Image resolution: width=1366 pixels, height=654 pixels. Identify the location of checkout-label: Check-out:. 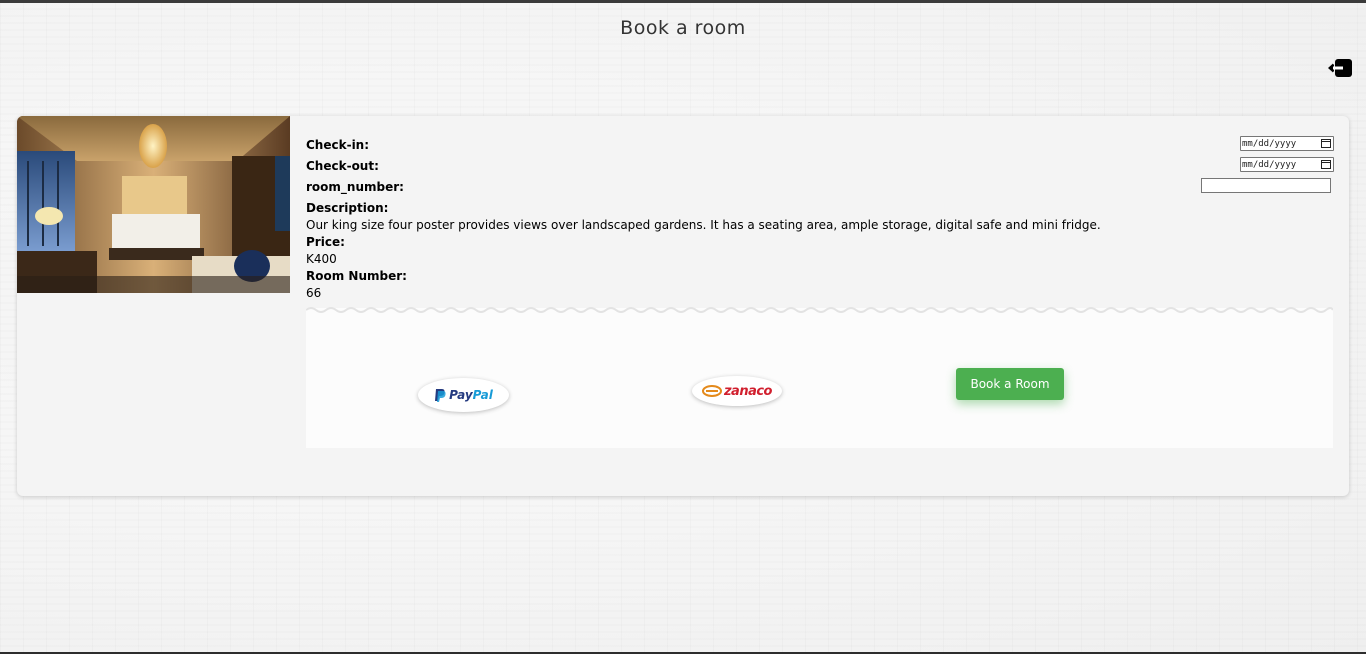
(342, 166).